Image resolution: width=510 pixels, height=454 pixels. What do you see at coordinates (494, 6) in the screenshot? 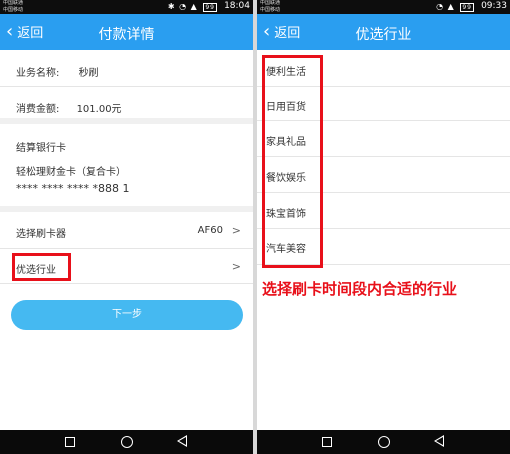
I see `clock: 09:33` at bounding box center [494, 6].